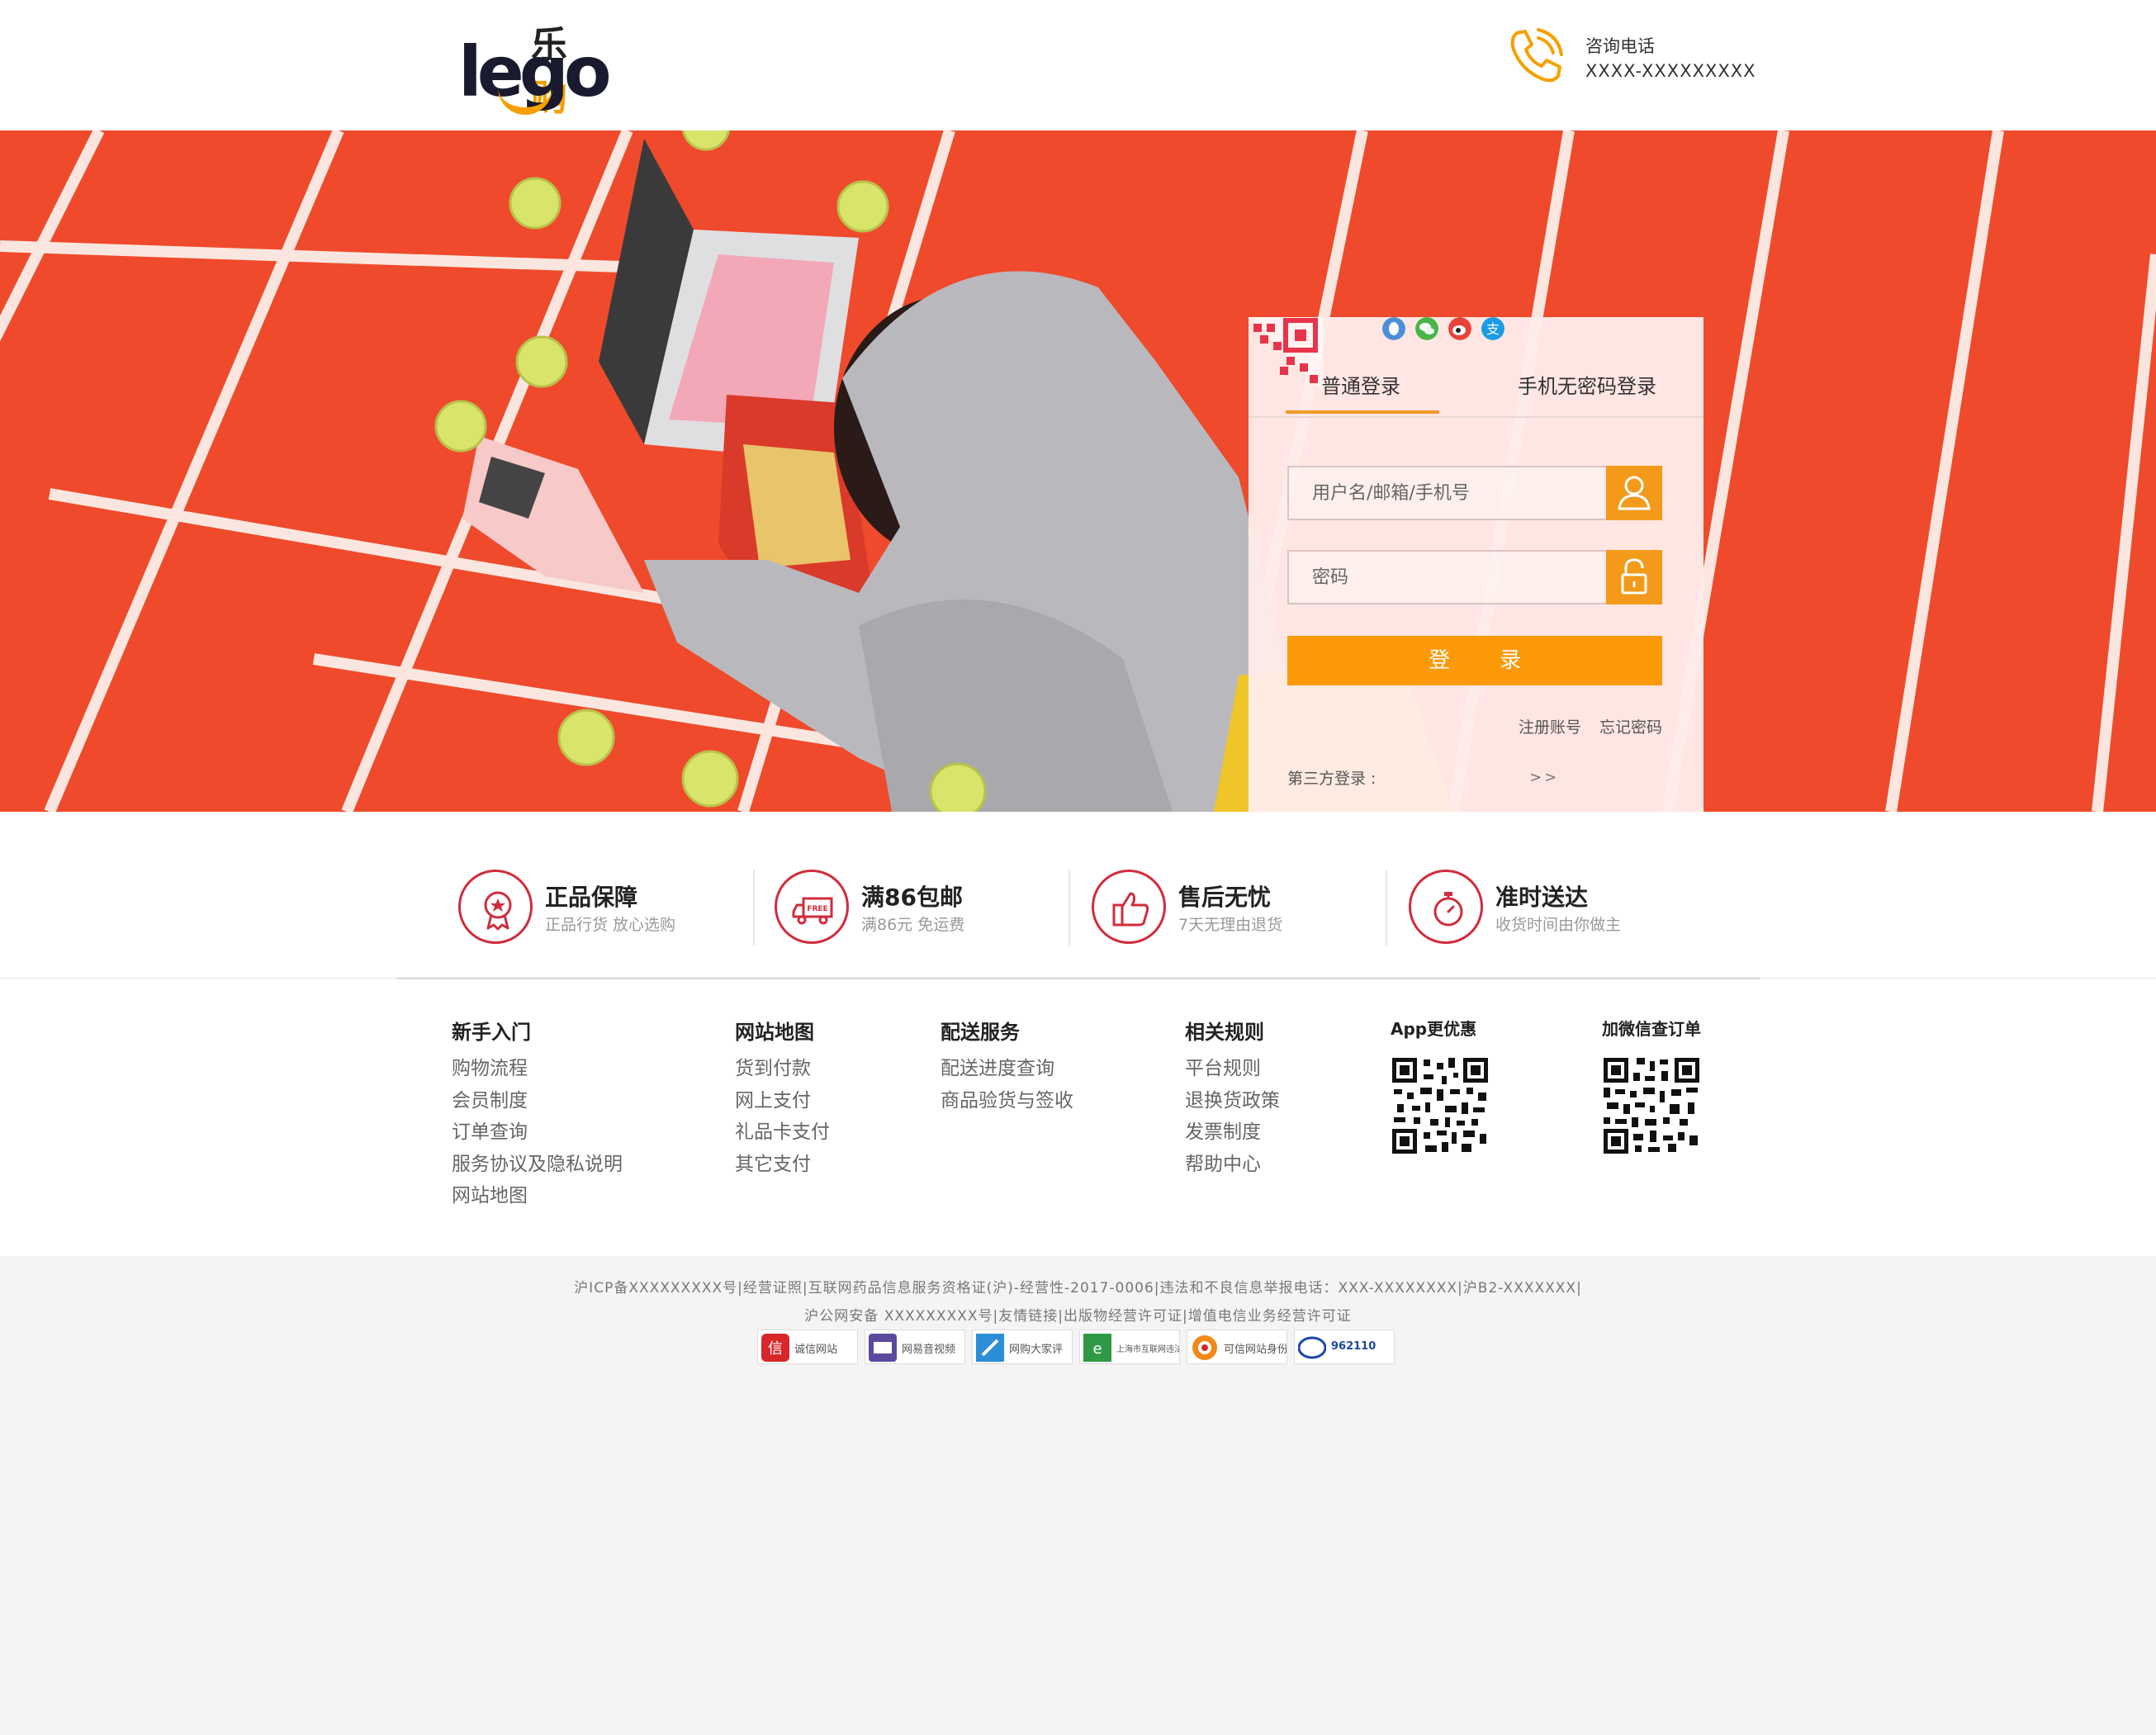 The image size is (2156, 1735). Describe the element at coordinates (1224, 1032) in the screenshot. I see `footer-column-title: 相关规则` at that location.